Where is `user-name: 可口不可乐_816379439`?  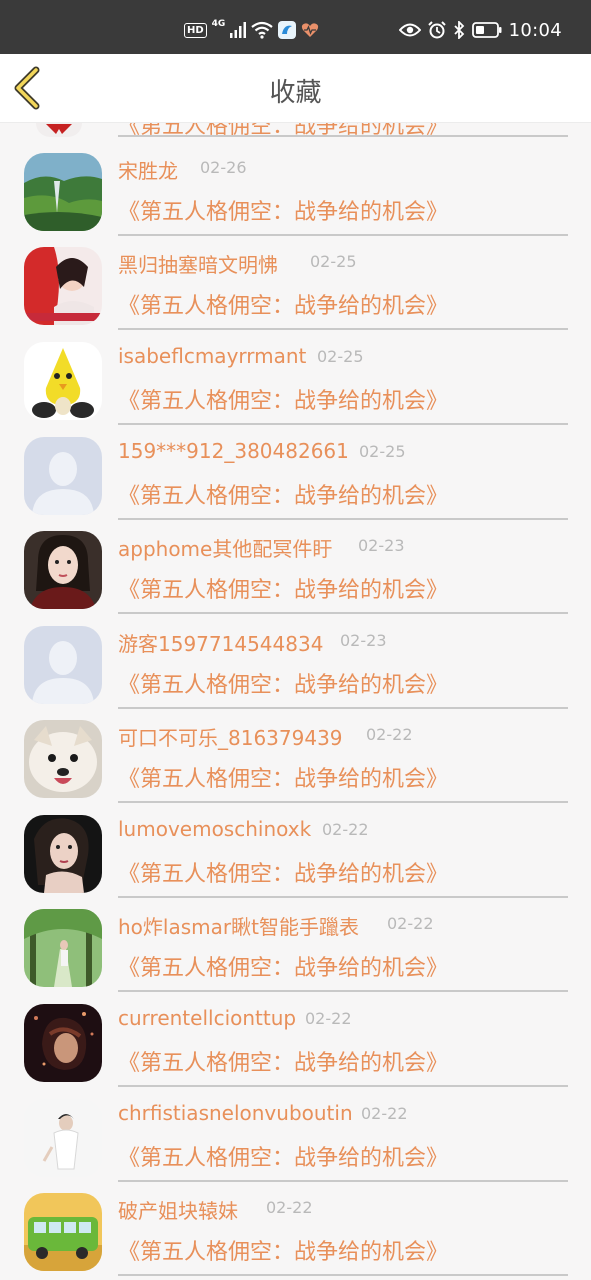 user-name: 可口不可乐_816379439 is located at coordinates (230, 738).